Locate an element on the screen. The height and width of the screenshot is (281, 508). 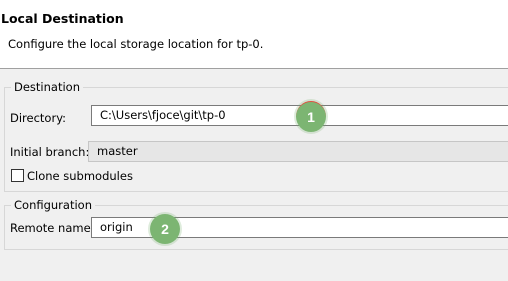
directory-label: Directory: is located at coordinates (38, 118).